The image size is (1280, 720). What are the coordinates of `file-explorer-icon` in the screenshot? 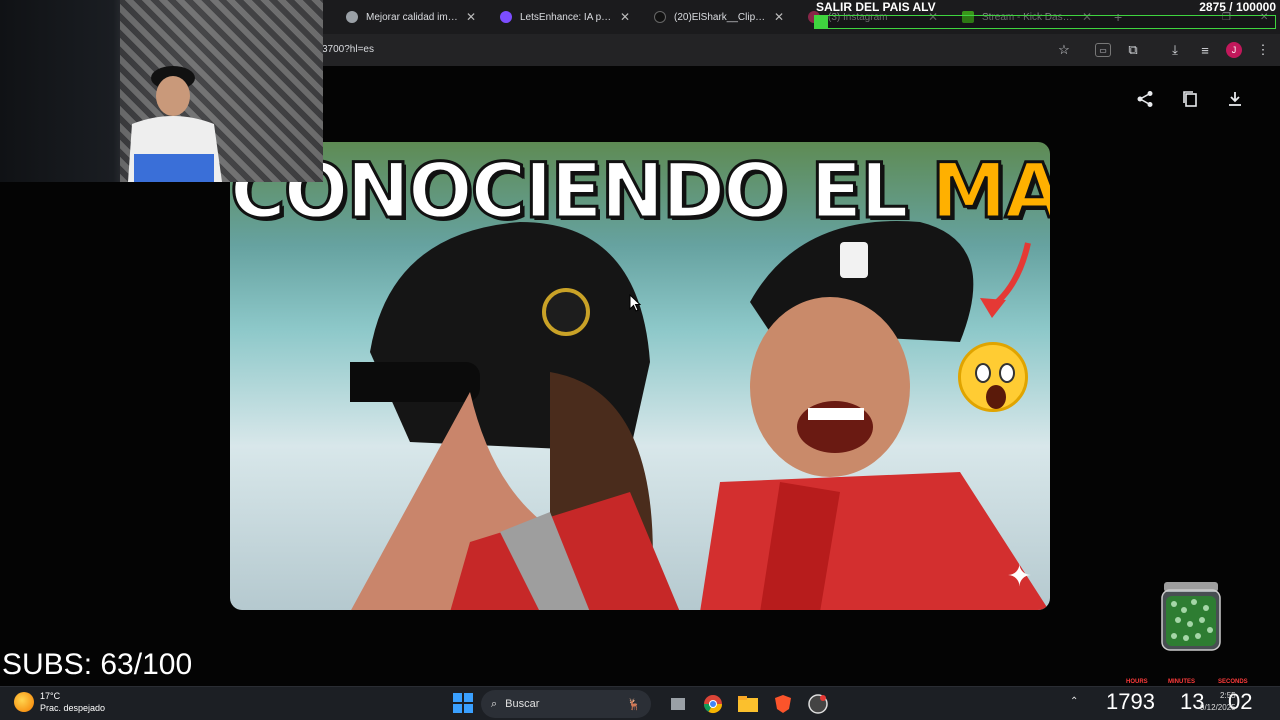 It's located at (748, 704).